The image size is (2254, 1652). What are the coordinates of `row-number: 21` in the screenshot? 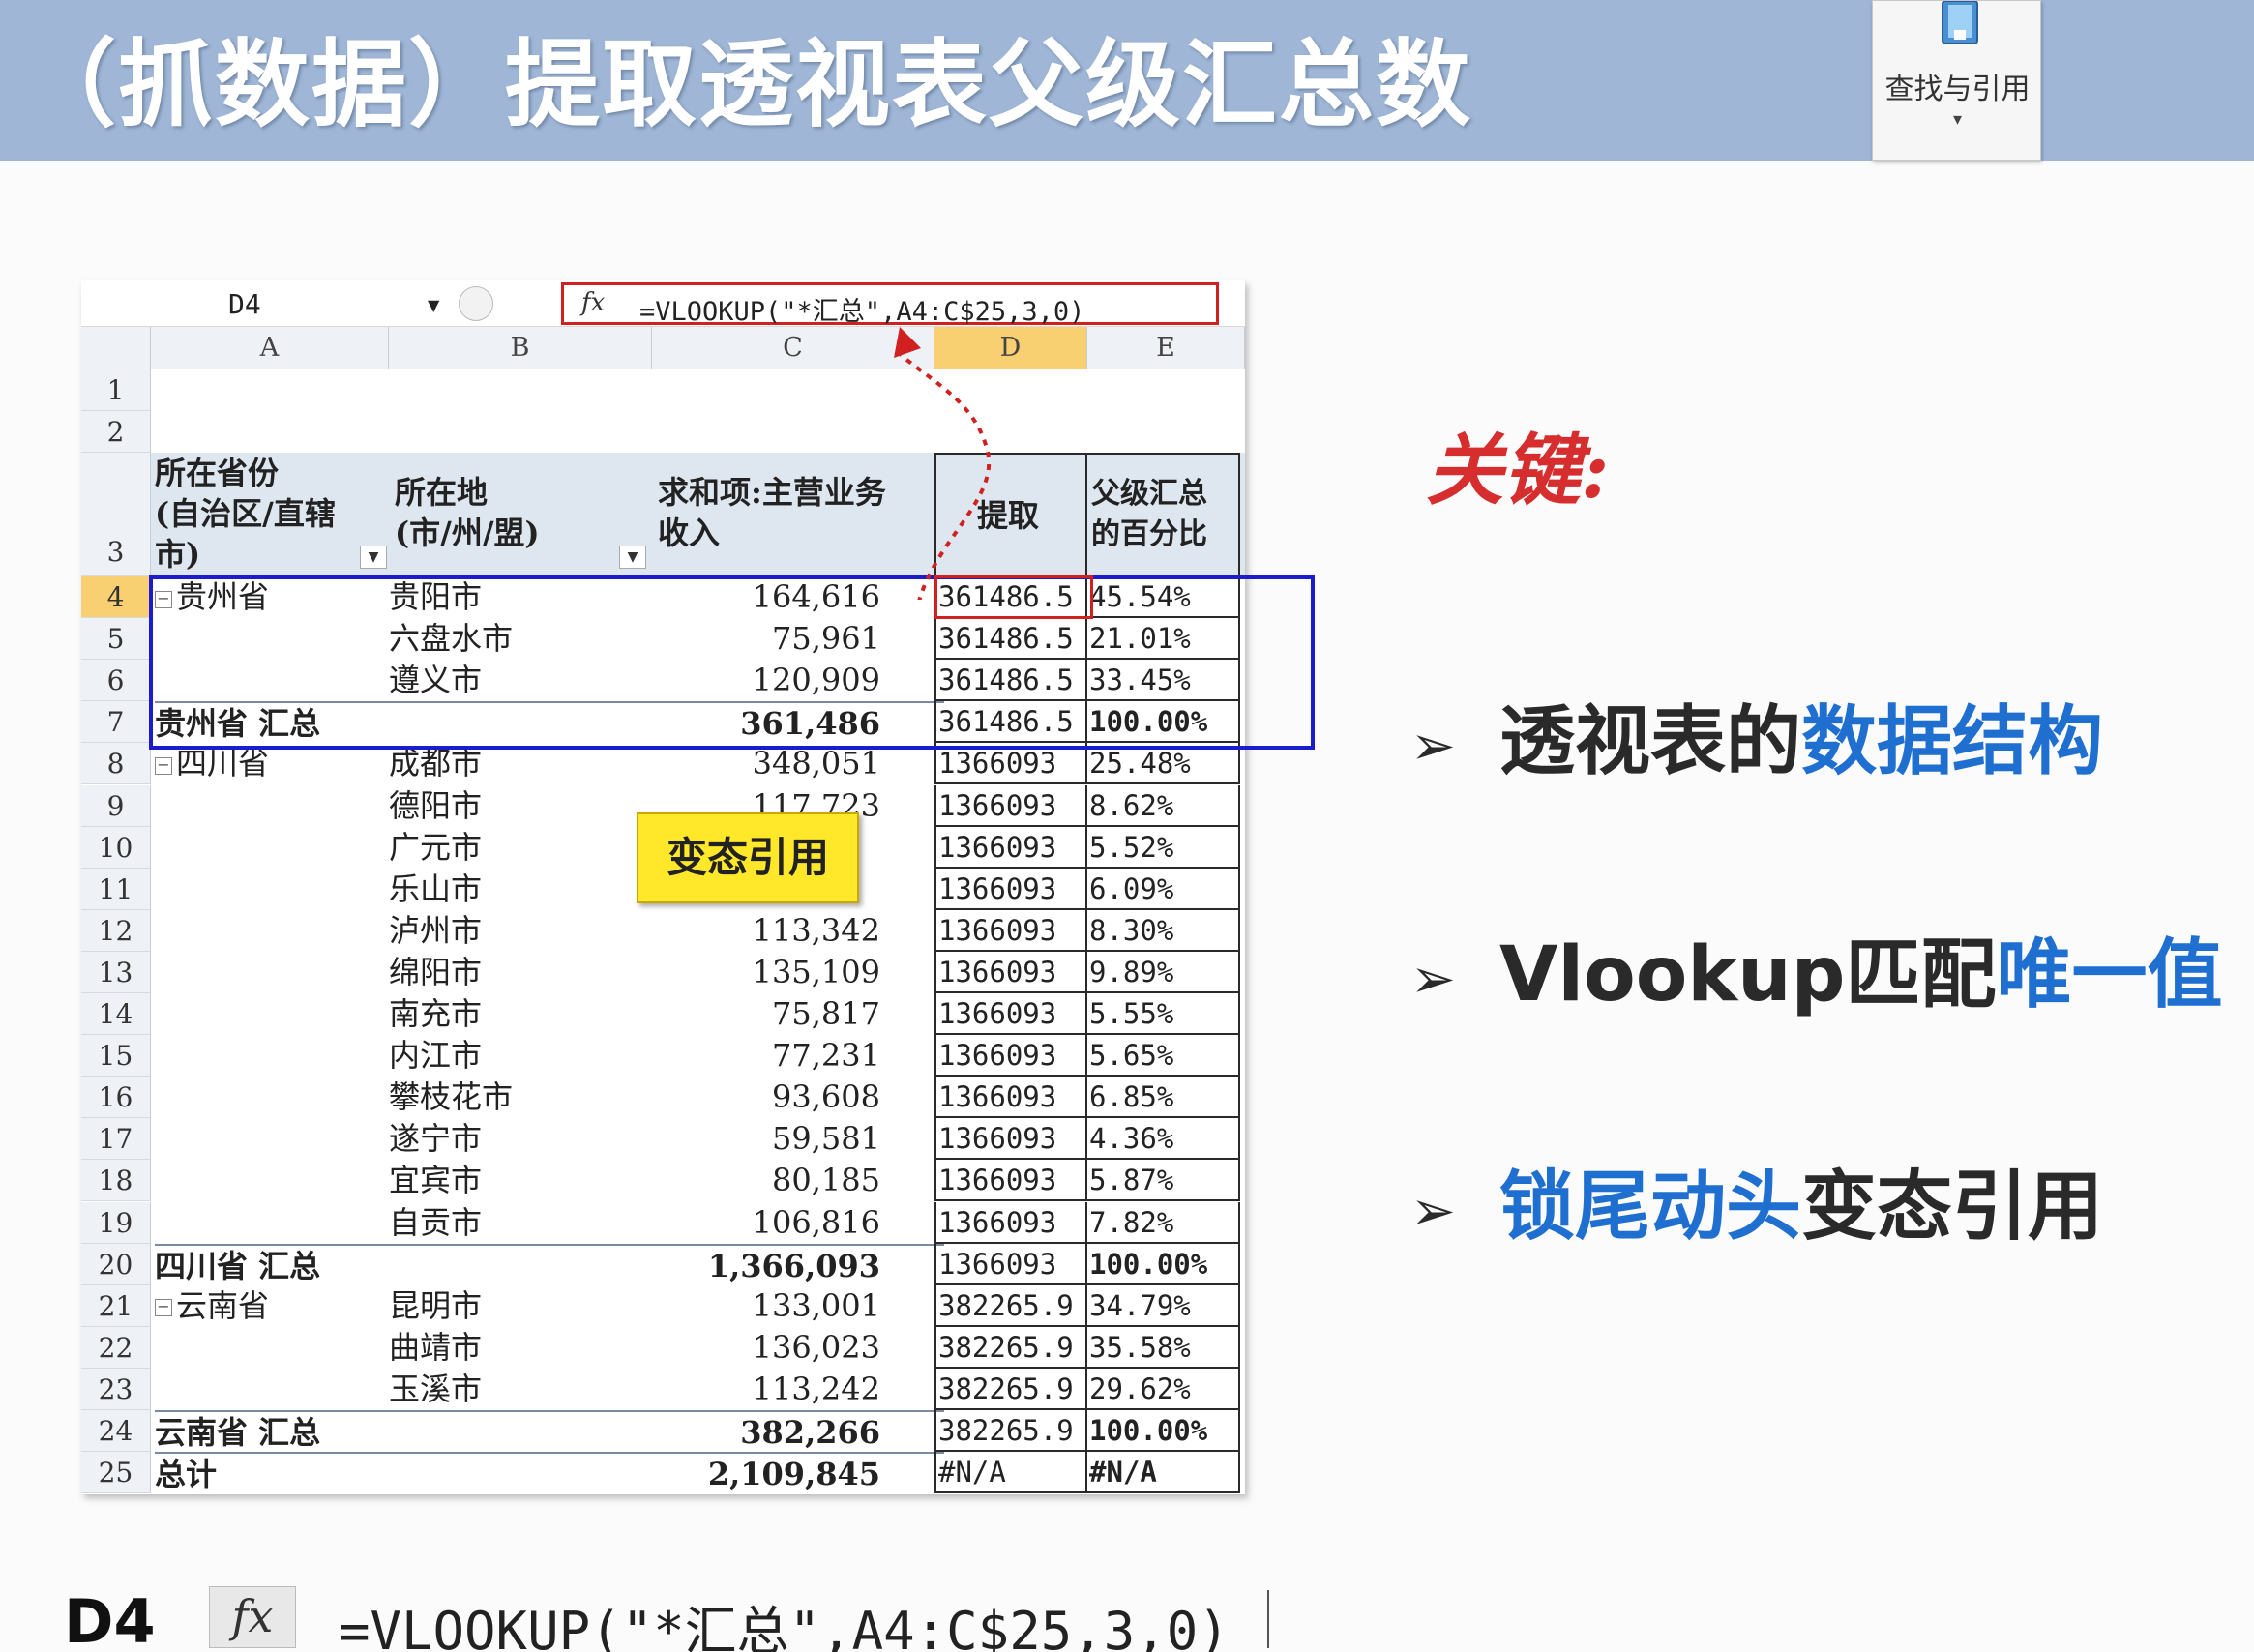 It's located at (116, 1305).